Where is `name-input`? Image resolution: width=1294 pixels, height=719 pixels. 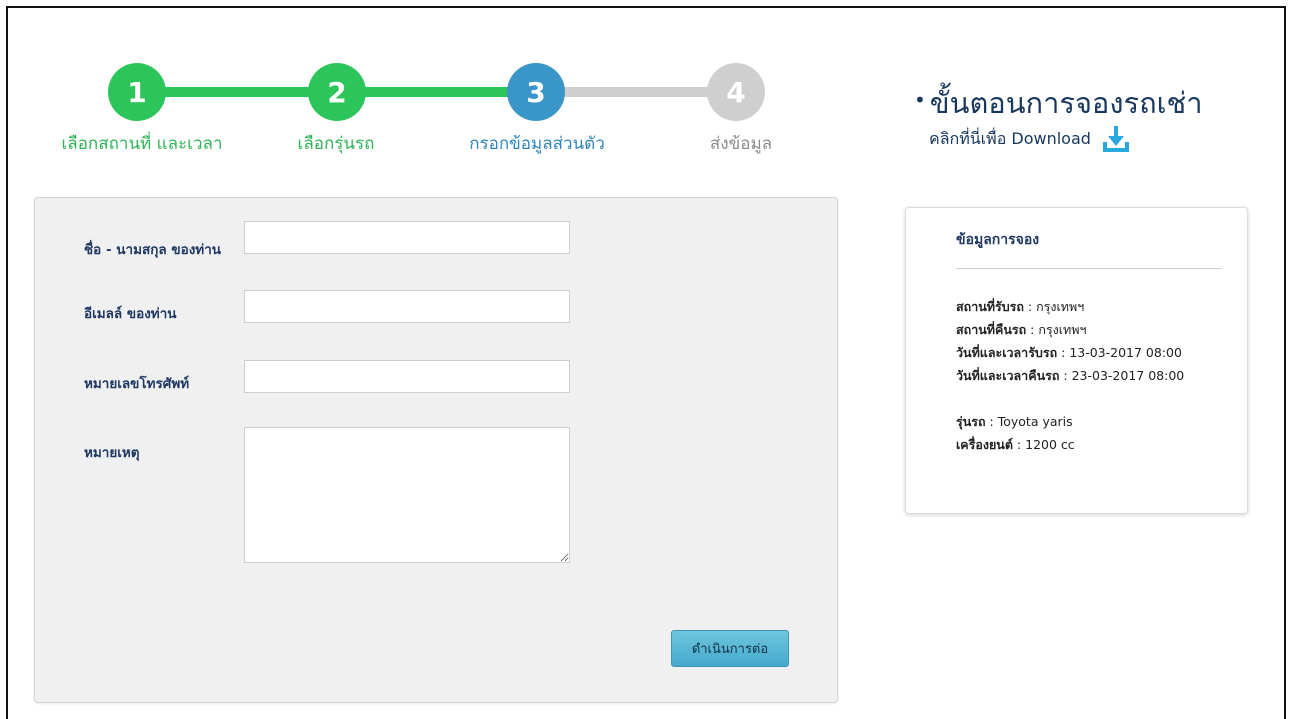
name-input is located at coordinates (407, 237).